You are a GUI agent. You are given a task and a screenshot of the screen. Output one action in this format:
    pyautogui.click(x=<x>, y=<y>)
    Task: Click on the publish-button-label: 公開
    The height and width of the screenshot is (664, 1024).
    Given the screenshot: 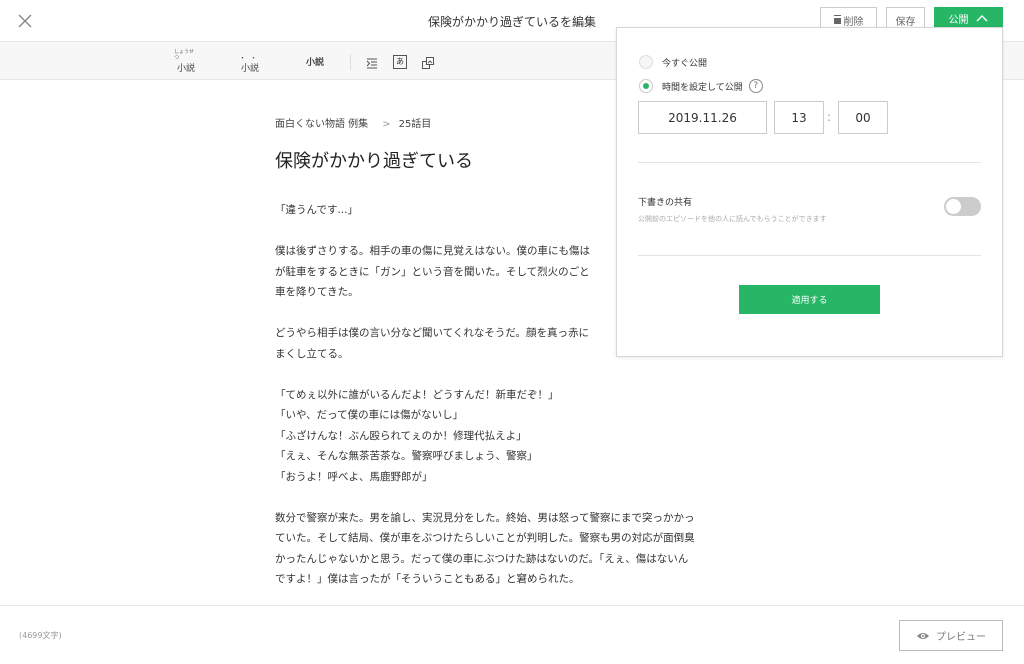 What is the action you would take?
    pyautogui.click(x=958, y=20)
    